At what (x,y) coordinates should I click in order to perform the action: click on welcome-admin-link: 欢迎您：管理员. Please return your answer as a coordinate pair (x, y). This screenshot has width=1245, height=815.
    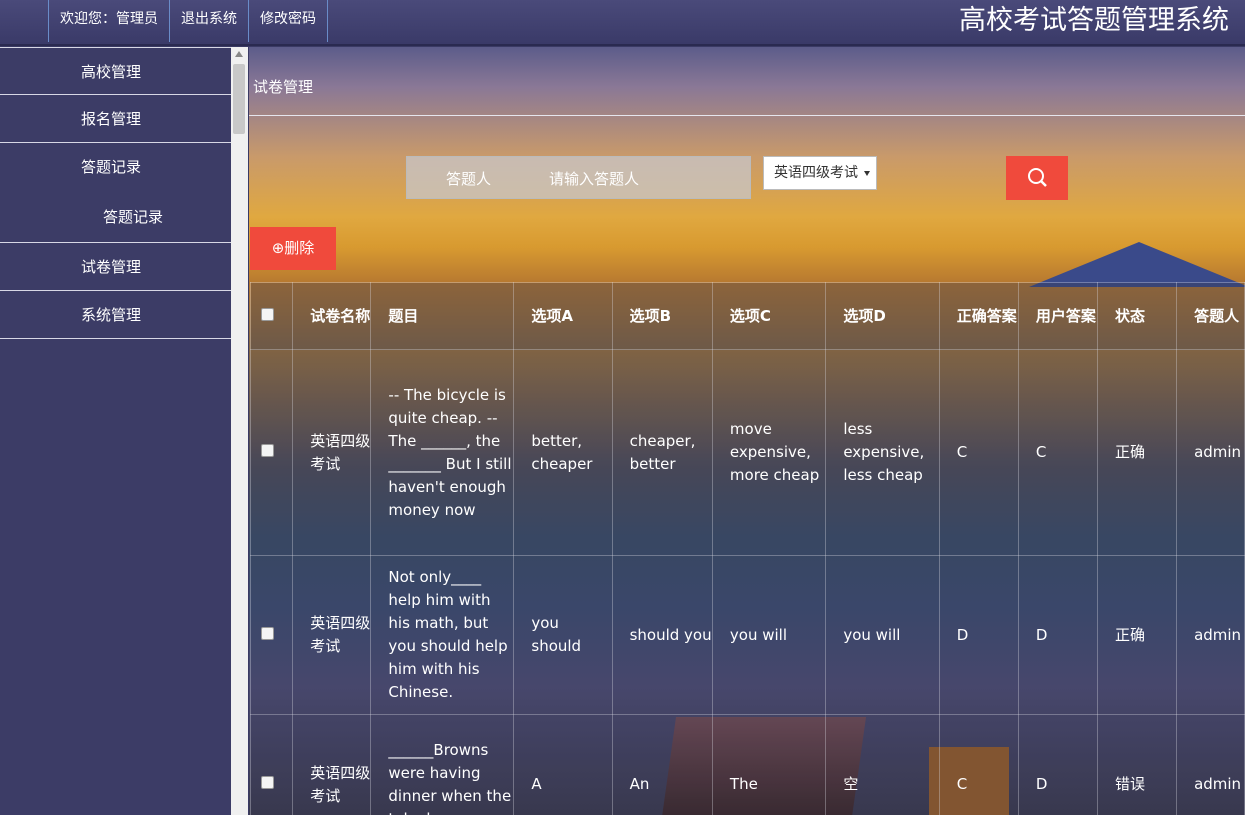
    Looking at the image, I should click on (109, 21).